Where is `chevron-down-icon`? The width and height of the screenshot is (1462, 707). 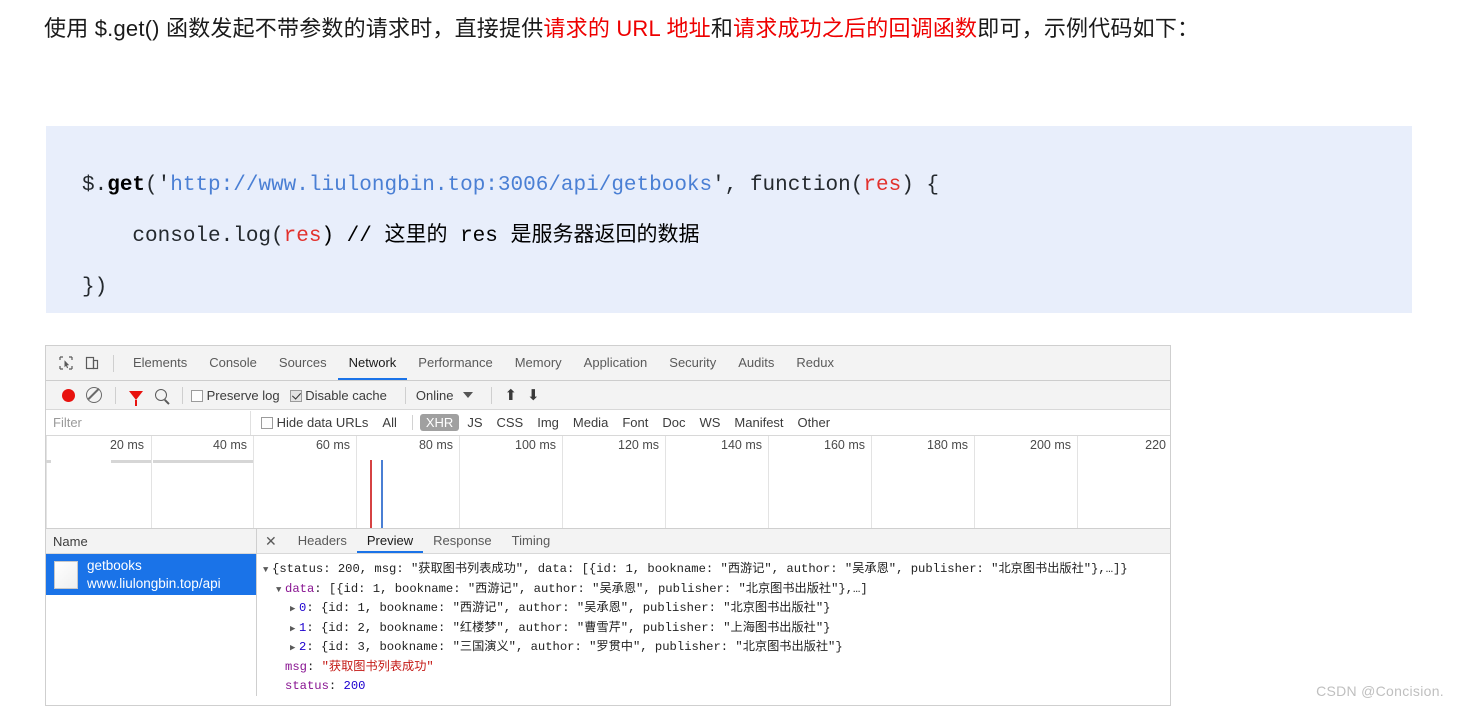
chevron-down-icon is located at coordinates (468, 395).